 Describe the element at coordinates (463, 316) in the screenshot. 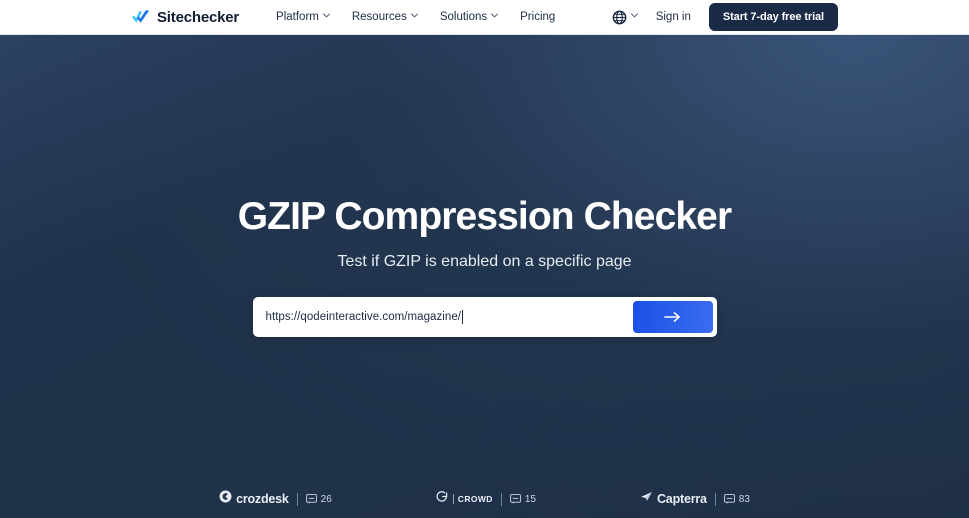

I see `text-cursor` at that location.